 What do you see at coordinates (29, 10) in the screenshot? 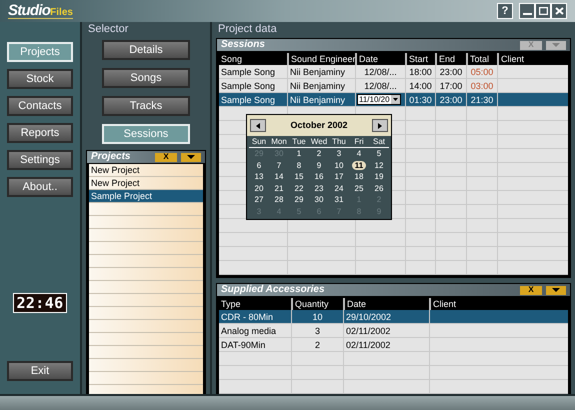
I see `logo-text: Studio` at bounding box center [29, 10].